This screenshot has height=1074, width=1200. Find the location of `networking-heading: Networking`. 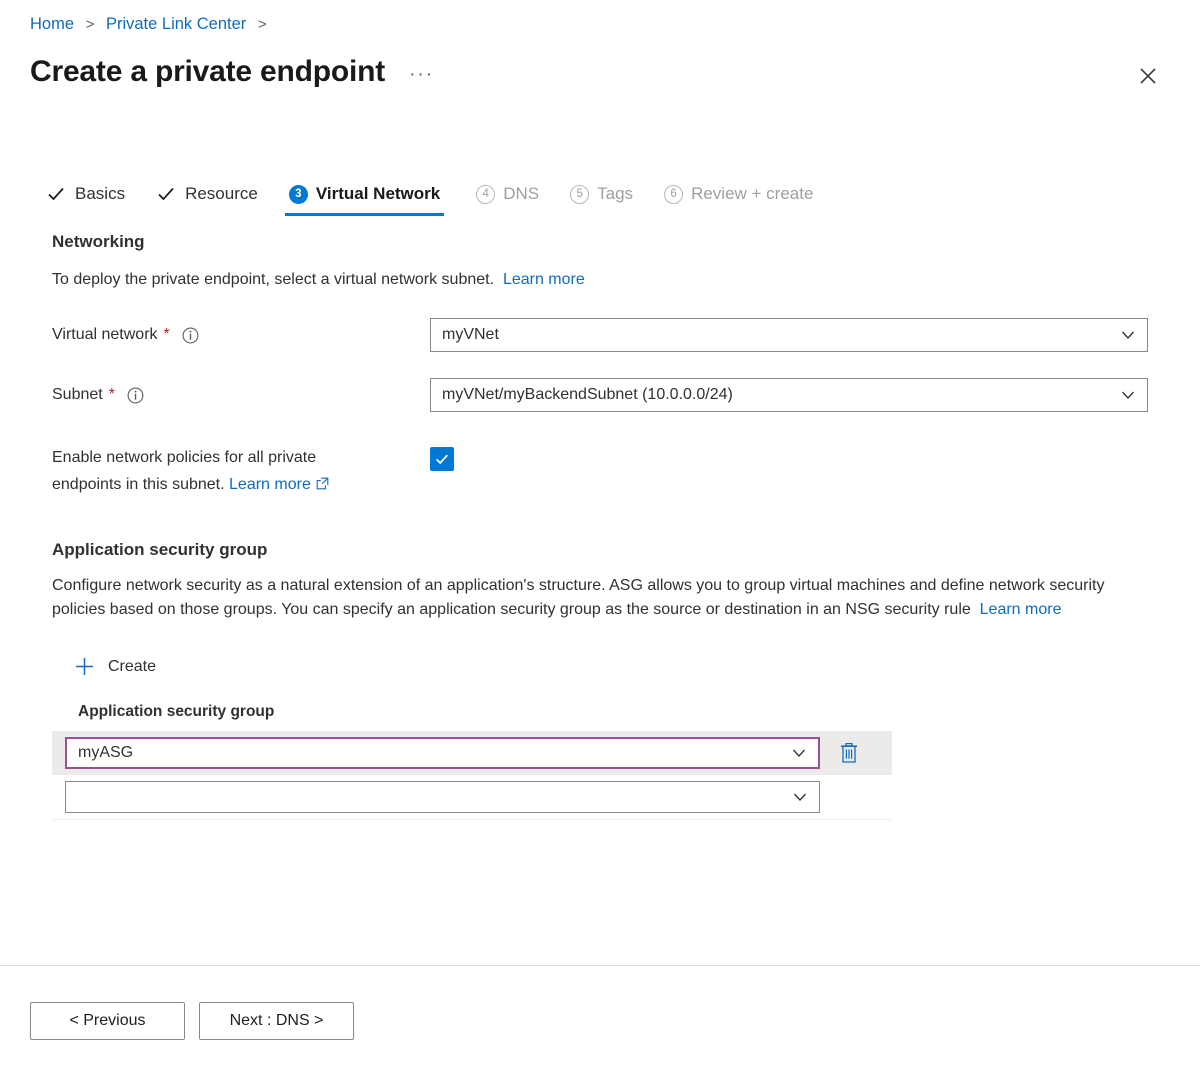

networking-heading: Networking is located at coordinates (98, 241).